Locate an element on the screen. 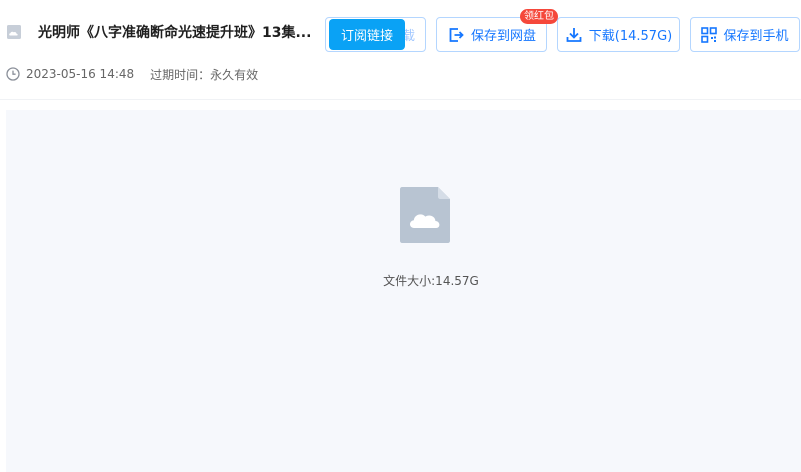  expiry-value: 永久有效 is located at coordinates (234, 74).